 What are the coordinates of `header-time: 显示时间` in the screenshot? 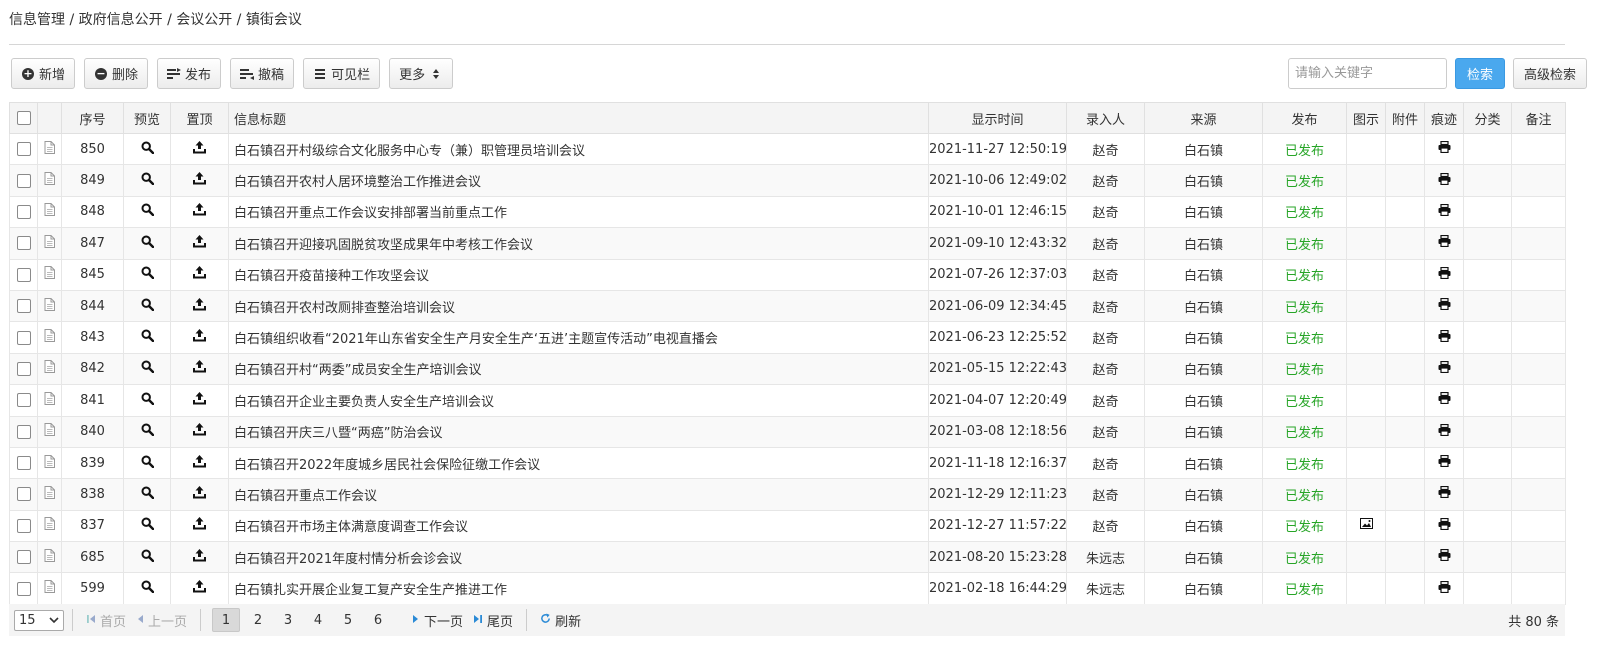 It's located at (997, 118).